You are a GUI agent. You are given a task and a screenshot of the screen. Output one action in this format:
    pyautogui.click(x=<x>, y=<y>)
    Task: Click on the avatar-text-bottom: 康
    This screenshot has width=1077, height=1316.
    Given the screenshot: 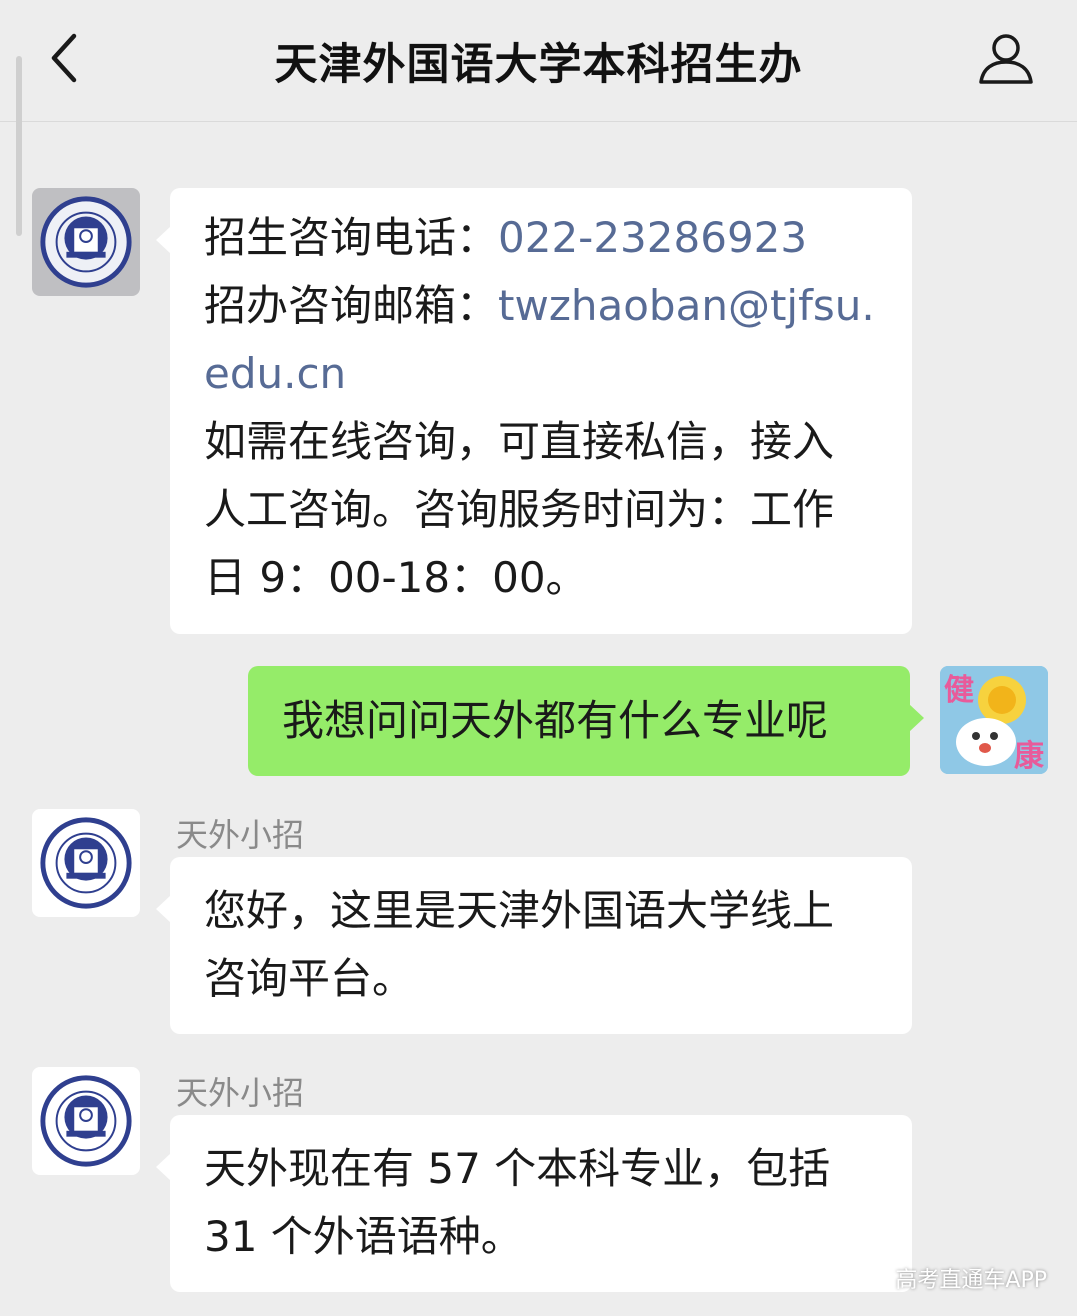 What is the action you would take?
    pyautogui.click(x=1029, y=756)
    